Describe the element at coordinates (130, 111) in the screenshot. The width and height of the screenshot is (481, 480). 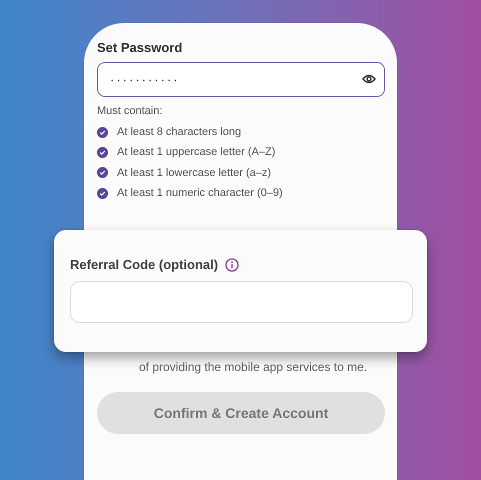
I see `requirements-heading: Must contain:` at that location.